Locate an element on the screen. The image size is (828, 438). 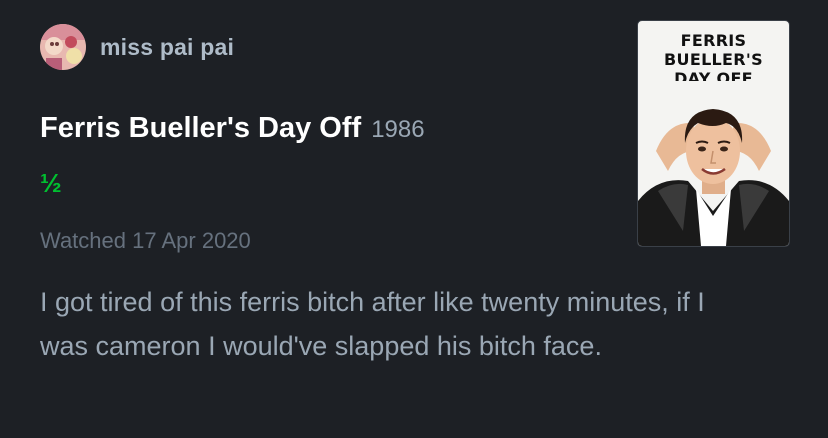
poster-image is located at coordinates (713, 163).